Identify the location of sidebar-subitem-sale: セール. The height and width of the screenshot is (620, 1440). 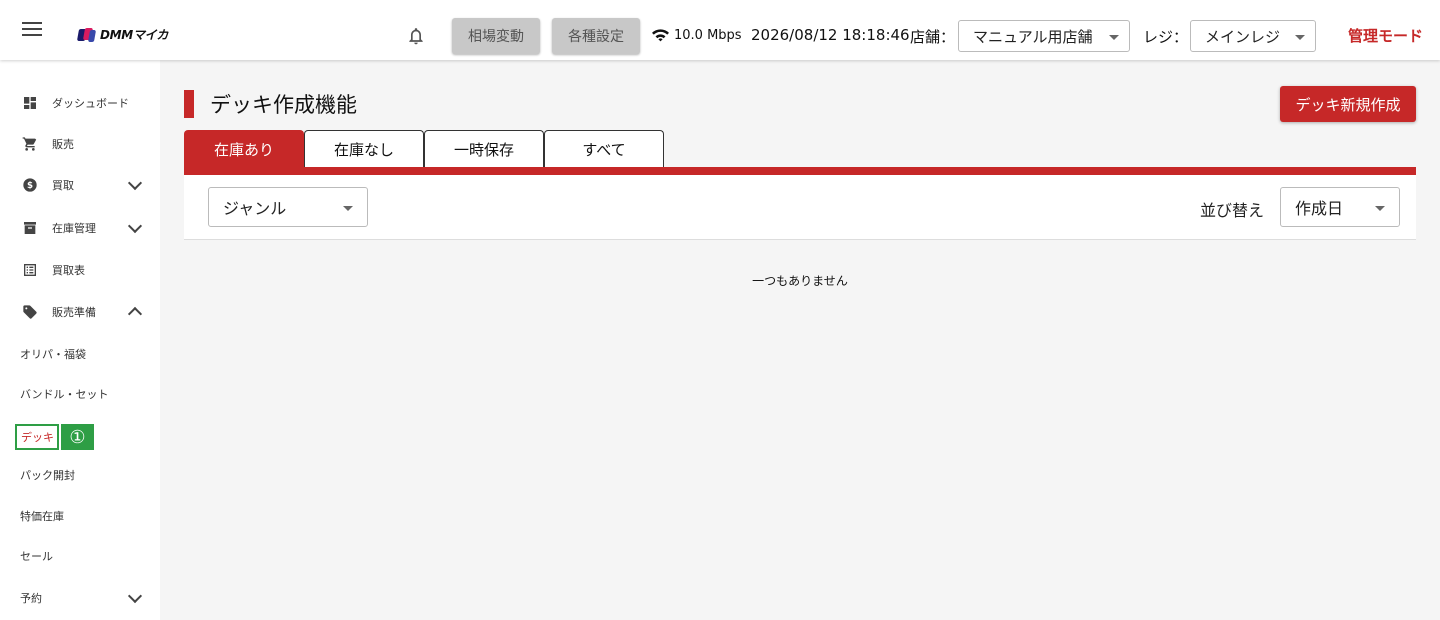
(80, 556).